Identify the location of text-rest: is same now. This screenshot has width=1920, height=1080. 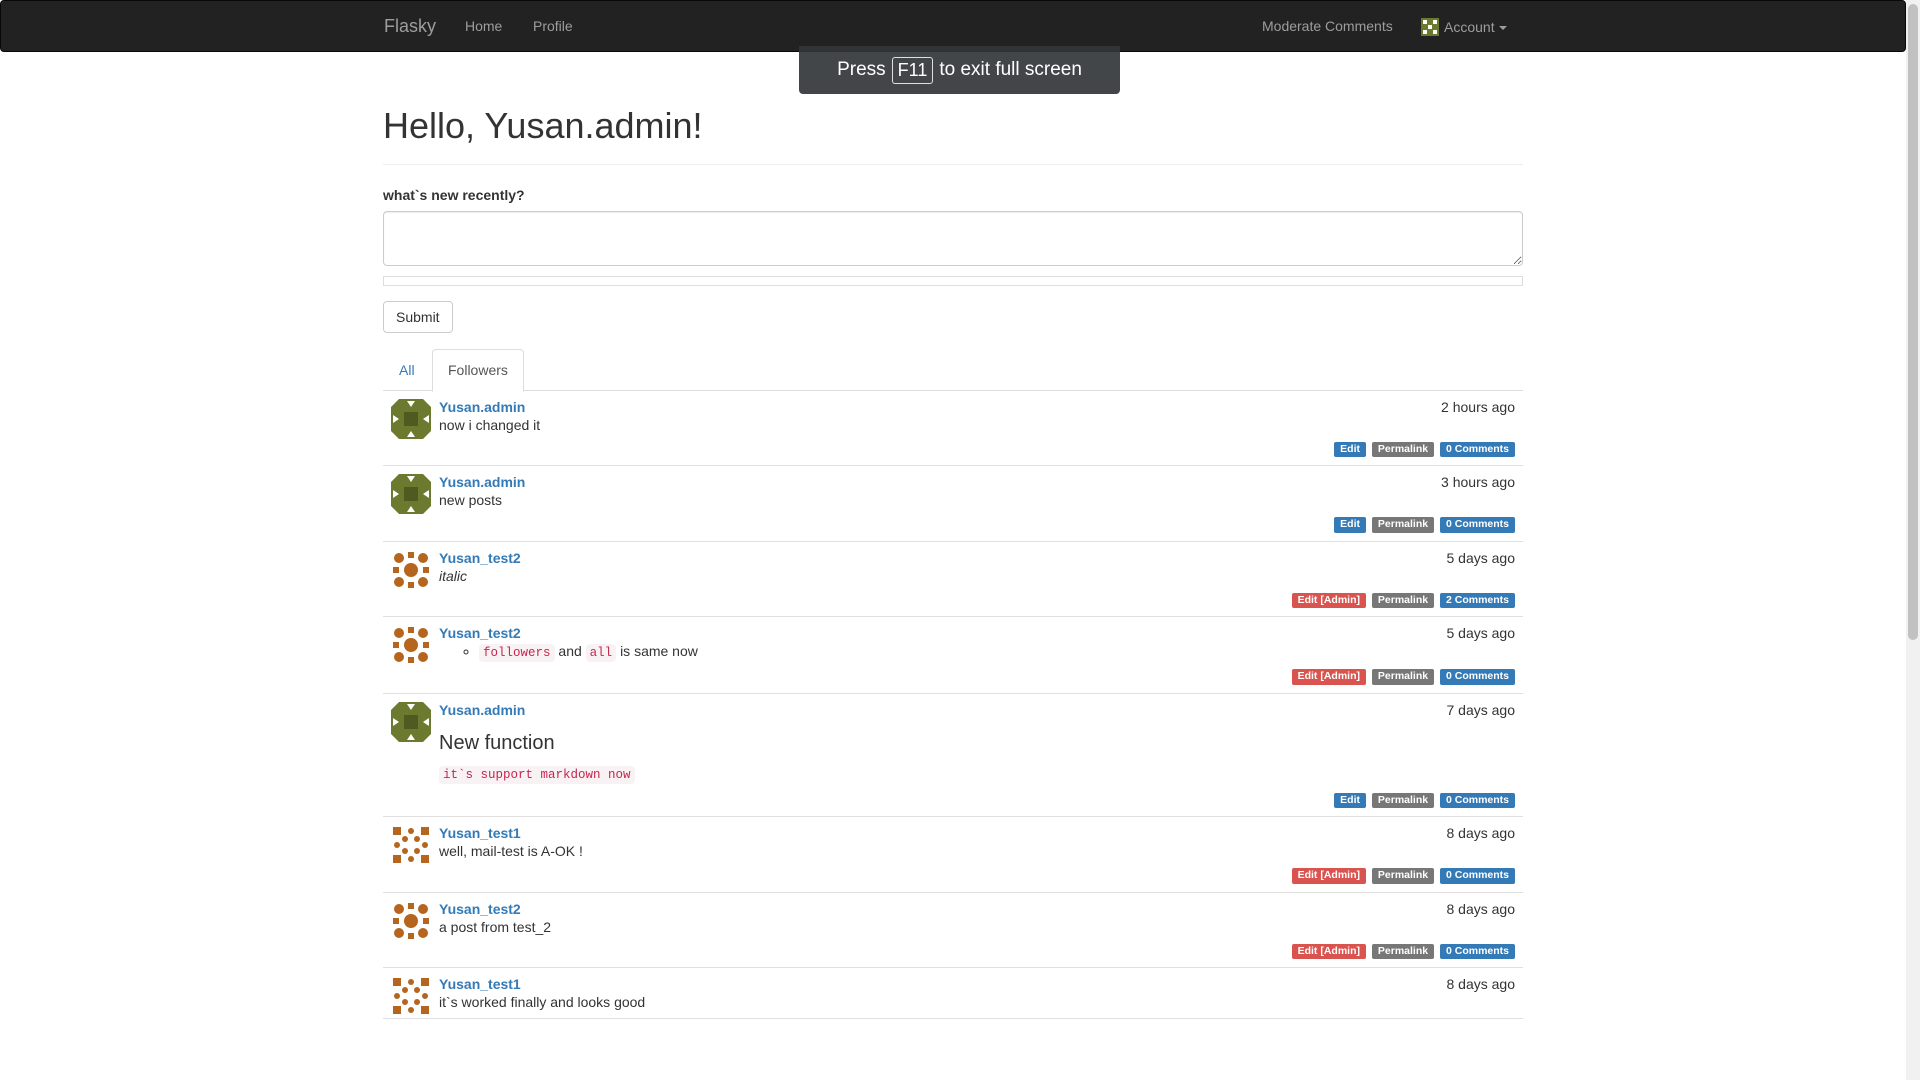
(659, 651).